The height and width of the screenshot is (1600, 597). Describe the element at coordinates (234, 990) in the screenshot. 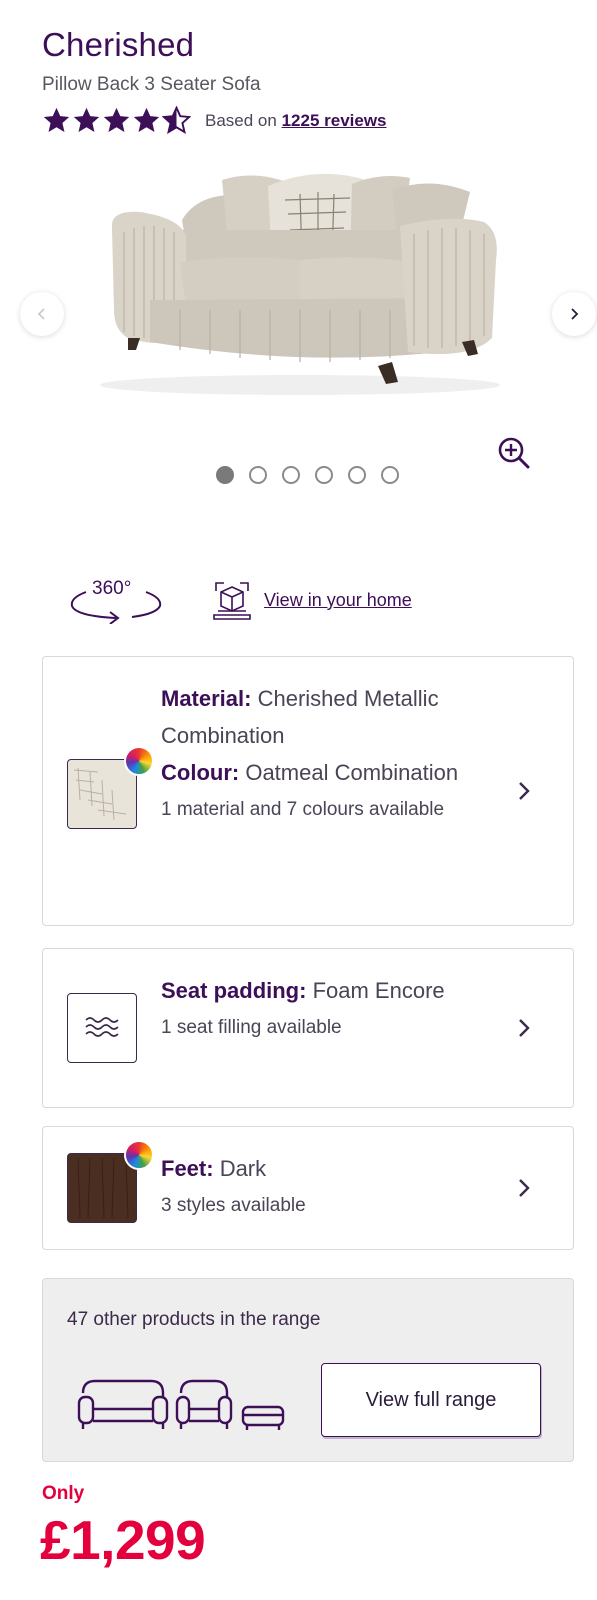

I see `seat-padding-label: Seat padding:` at that location.